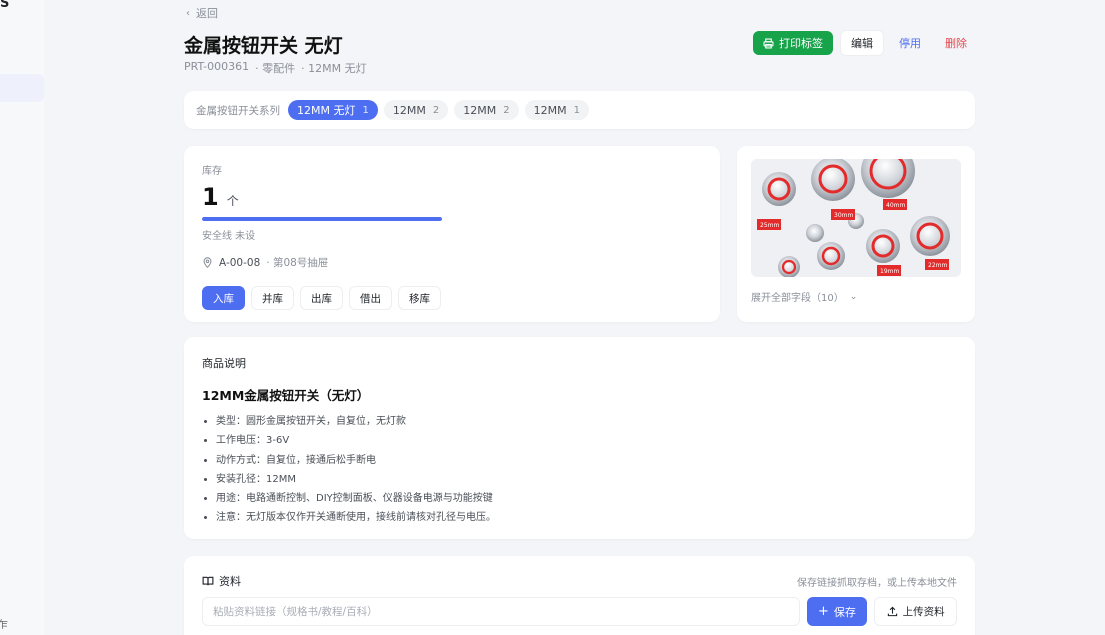 This screenshot has height=635, width=1105. I want to click on chevron-down-icon: ⌄, so click(853, 296).